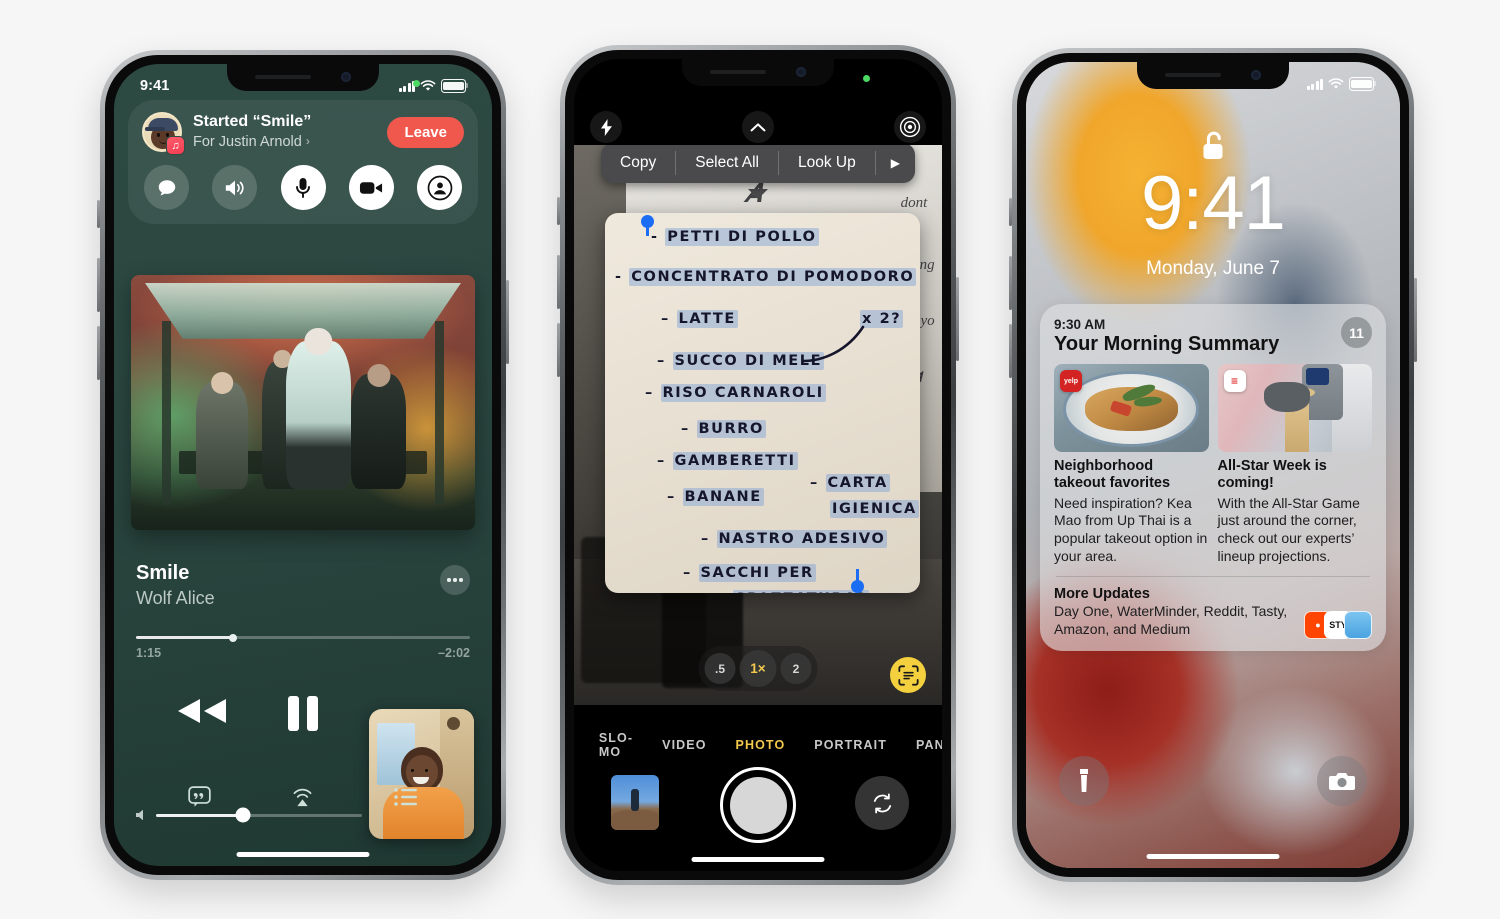  Describe the element at coordinates (647, 225) in the screenshot. I see `selection-handle-start` at that location.